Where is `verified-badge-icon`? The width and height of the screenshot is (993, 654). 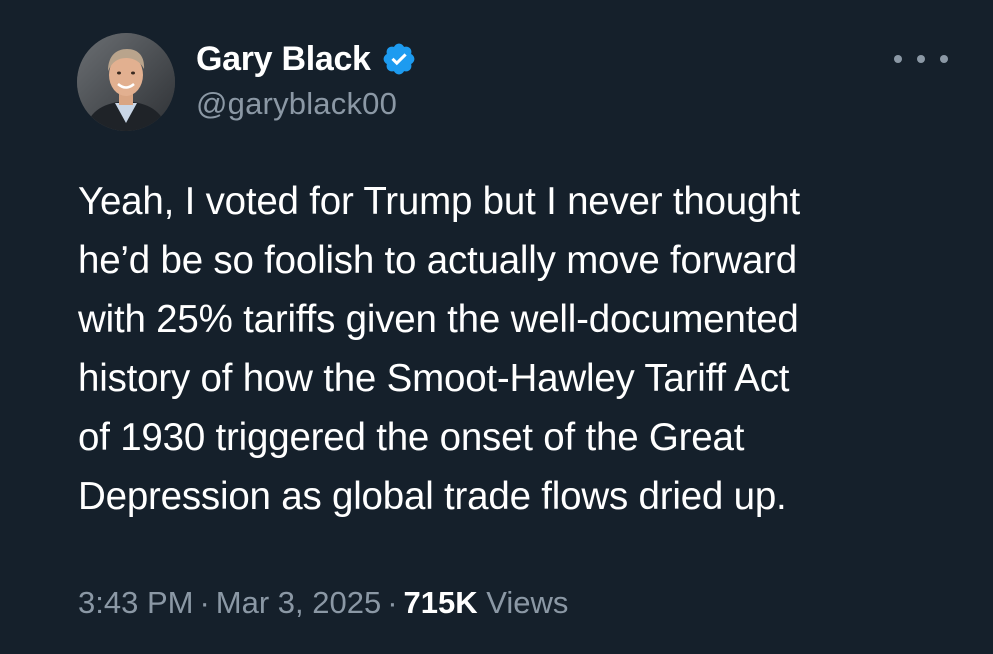
verified-badge-icon is located at coordinates (399, 59).